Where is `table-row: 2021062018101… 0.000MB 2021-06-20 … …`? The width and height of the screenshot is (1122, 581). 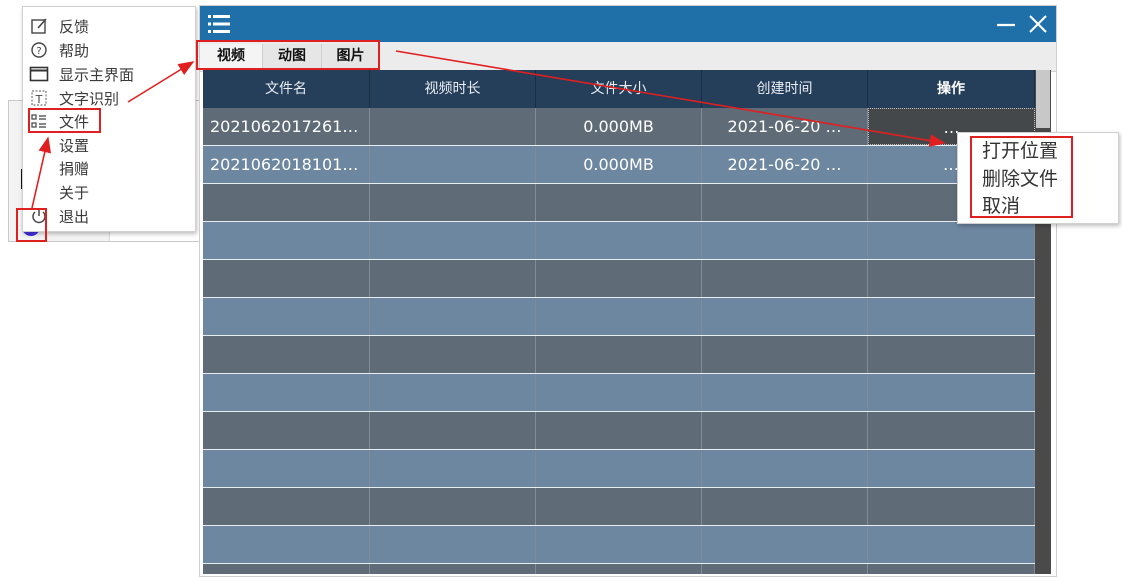
table-row: 2021062018101… 0.000MB 2021-06-20 … … is located at coordinates (619, 165).